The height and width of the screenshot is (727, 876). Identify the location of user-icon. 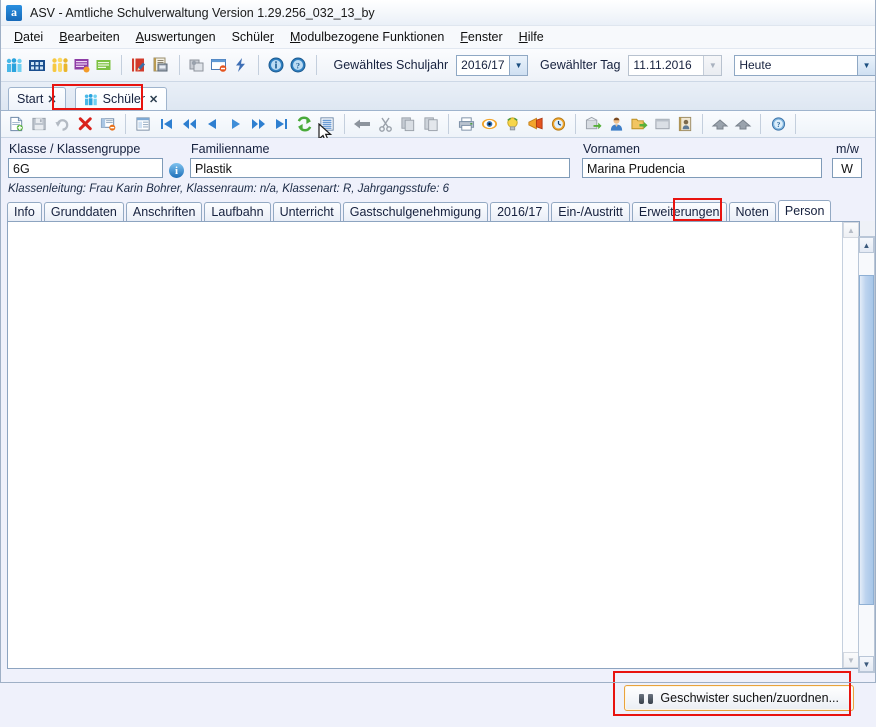
(616, 124).